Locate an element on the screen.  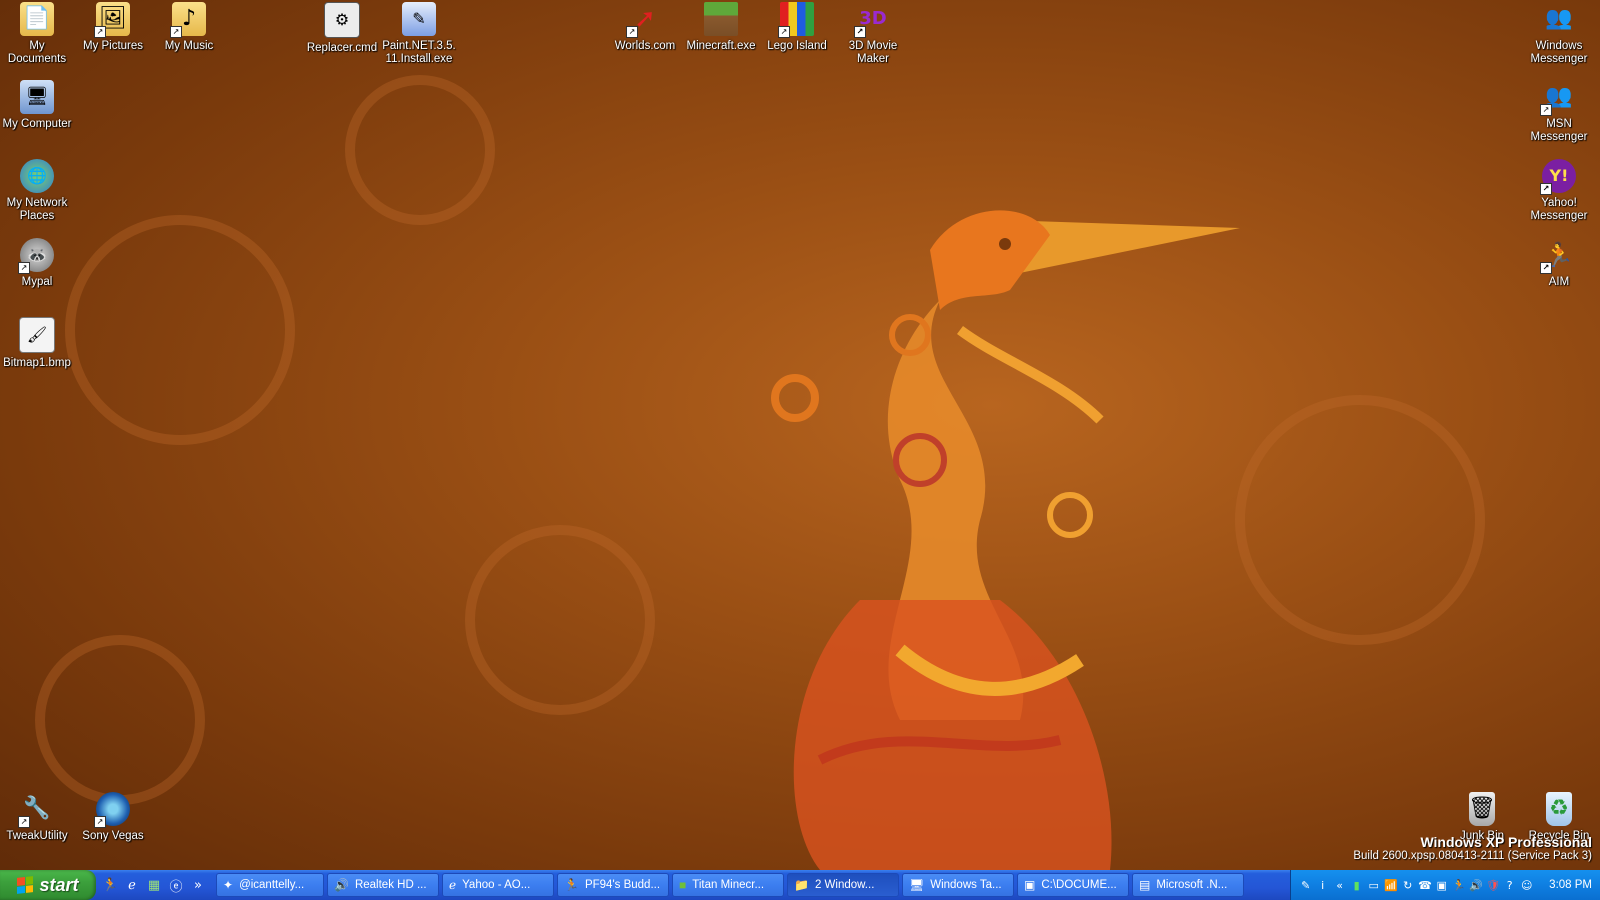
windows-flag-icon is located at coordinates (25, 885).